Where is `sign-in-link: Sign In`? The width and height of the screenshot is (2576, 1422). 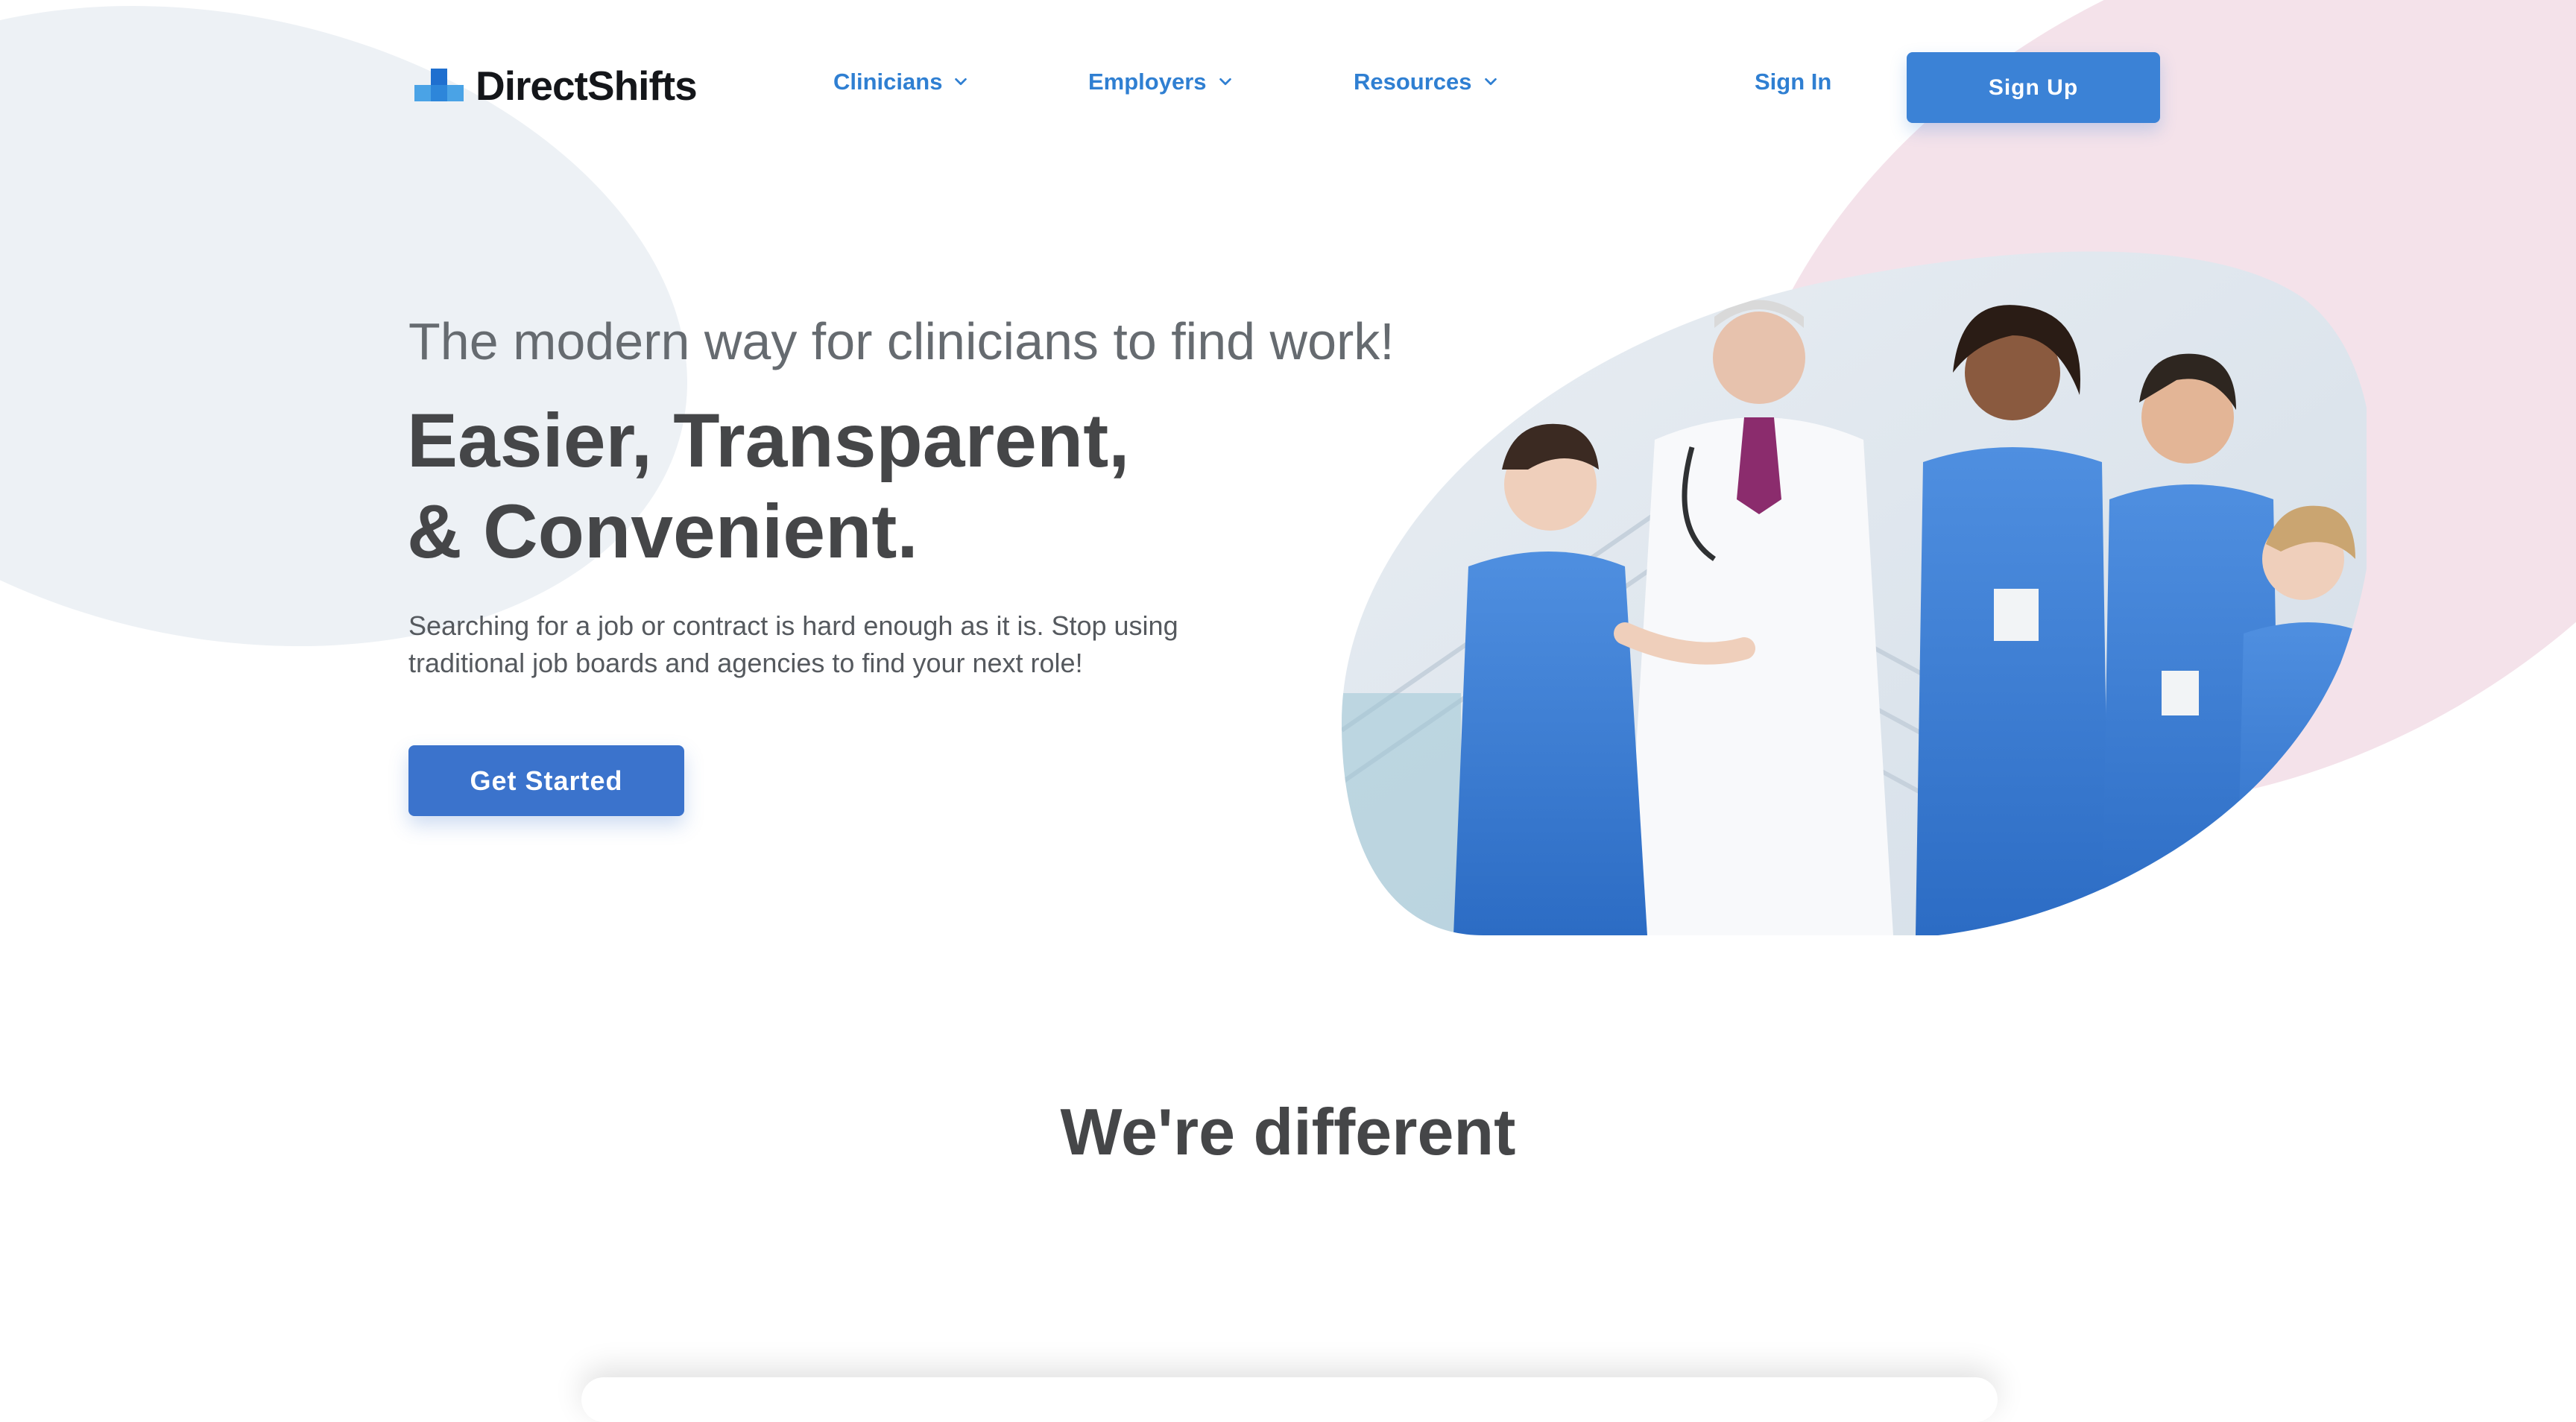
sign-in-link: Sign In is located at coordinates (1793, 82).